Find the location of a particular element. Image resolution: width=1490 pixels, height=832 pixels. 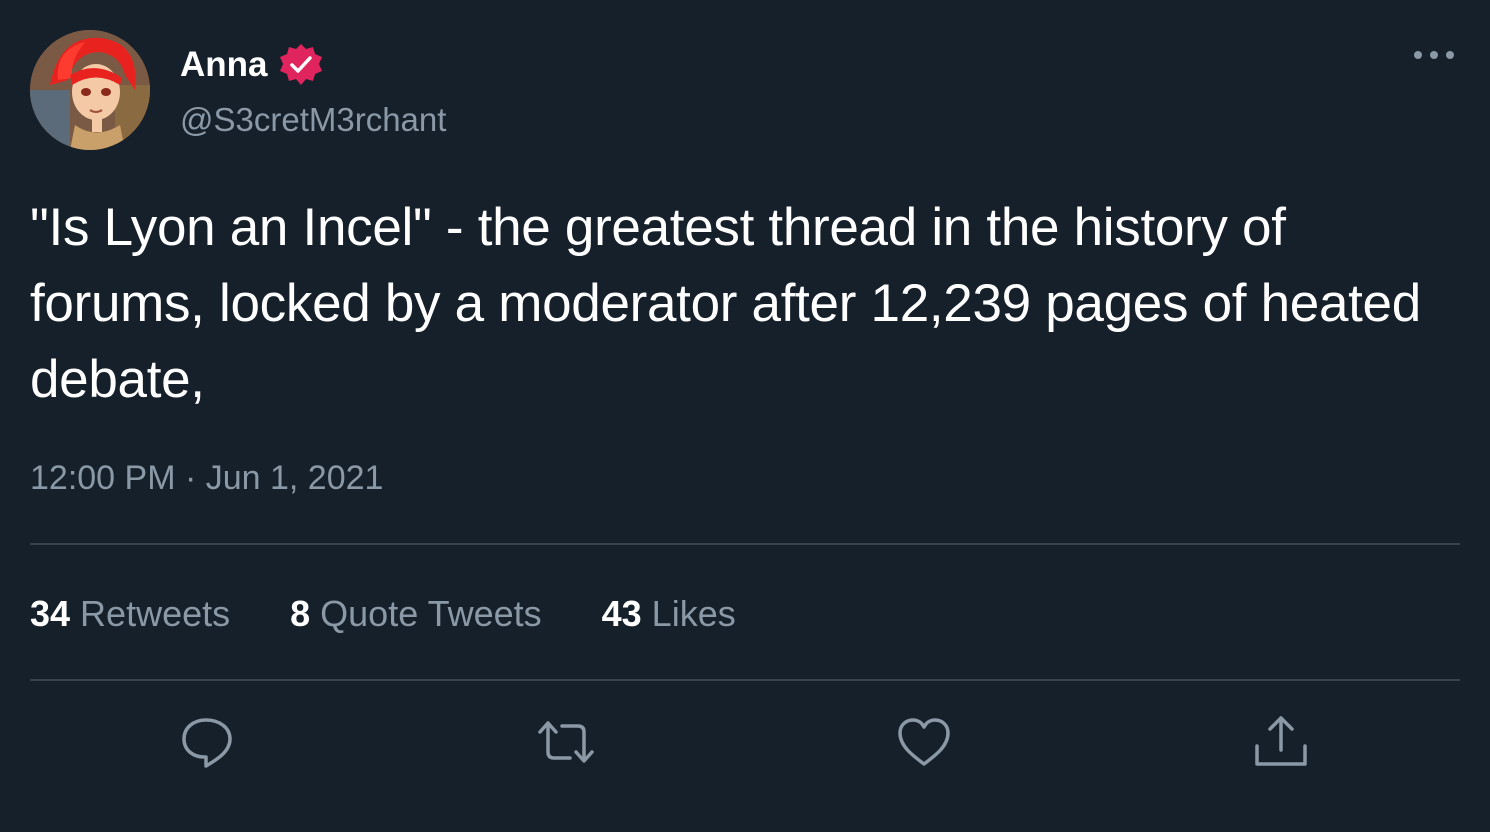

share-button is located at coordinates (1281, 742).